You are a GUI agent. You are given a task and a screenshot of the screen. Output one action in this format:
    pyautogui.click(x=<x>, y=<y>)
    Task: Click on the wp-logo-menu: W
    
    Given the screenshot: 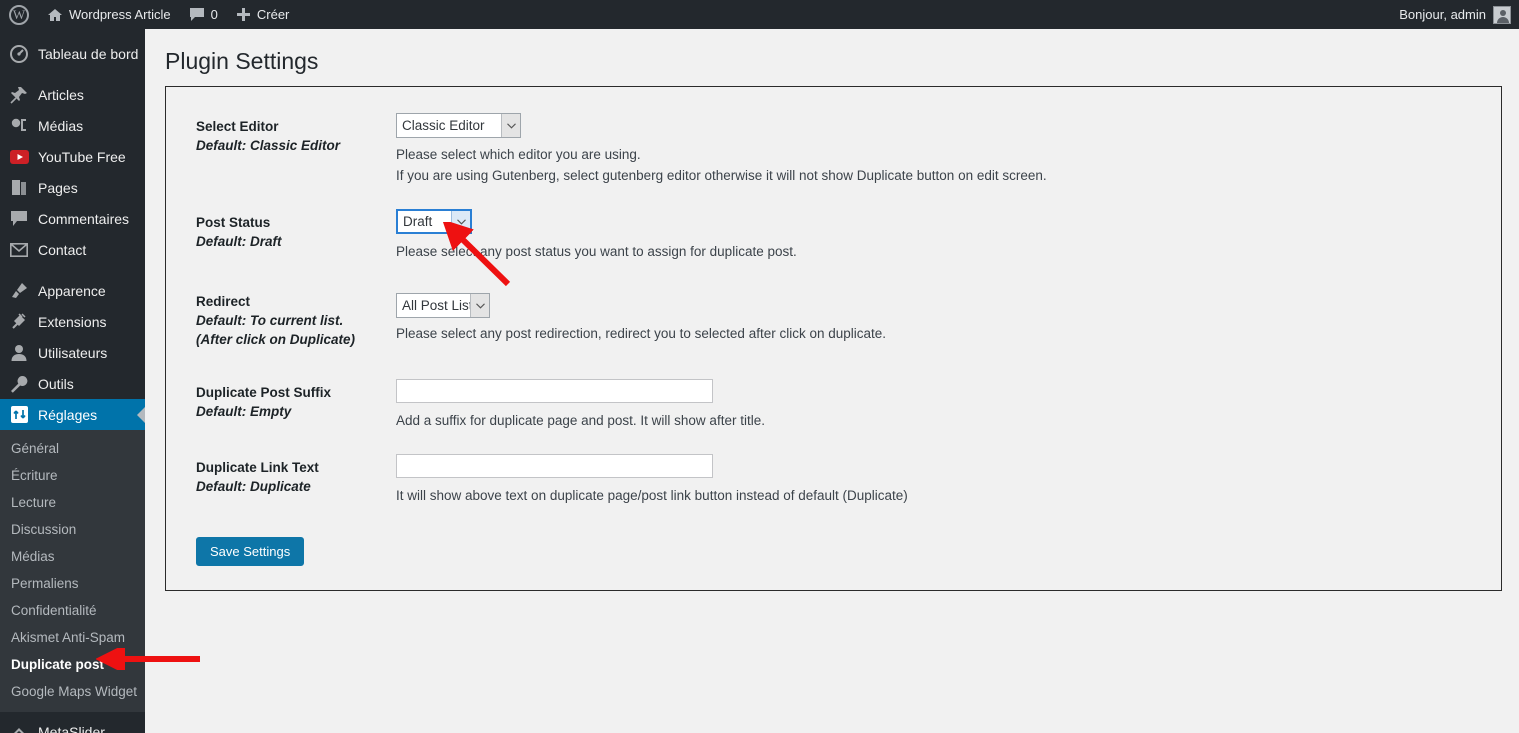 What is the action you would take?
    pyautogui.click(x=19, y=14)
    